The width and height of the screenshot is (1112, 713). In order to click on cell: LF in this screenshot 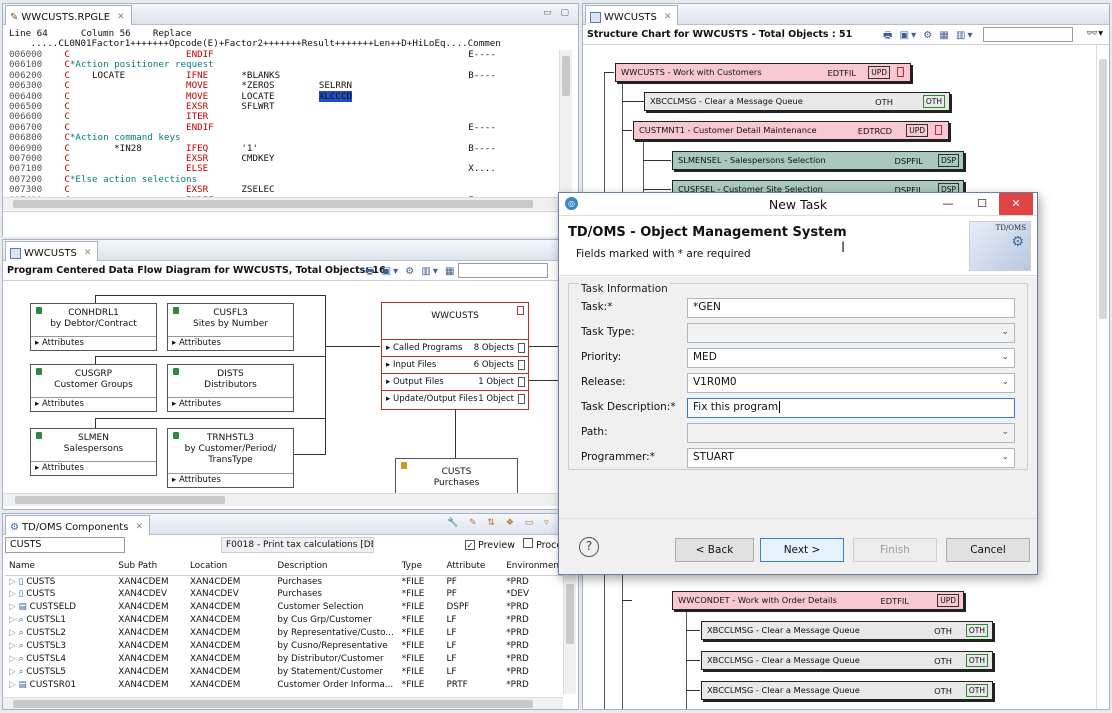, I will do `click(451, 633)`.